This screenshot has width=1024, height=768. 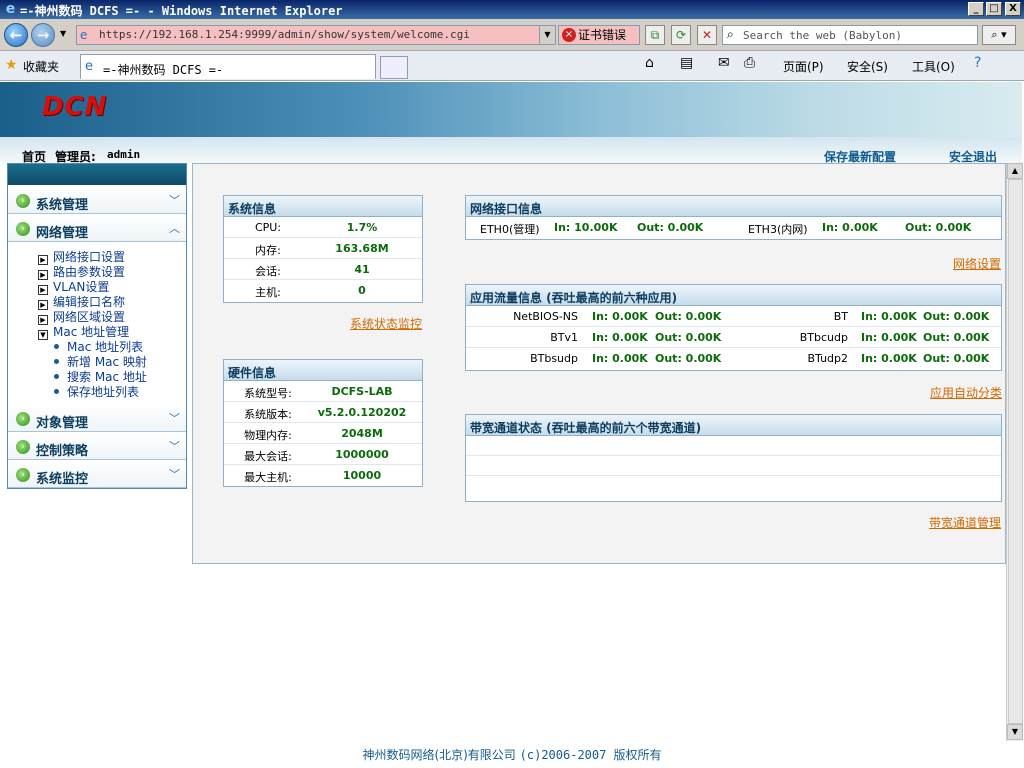 I want to click on sidebar-item-system-monitor: › 系统监控 ﹀, so click(x=97, y=475).